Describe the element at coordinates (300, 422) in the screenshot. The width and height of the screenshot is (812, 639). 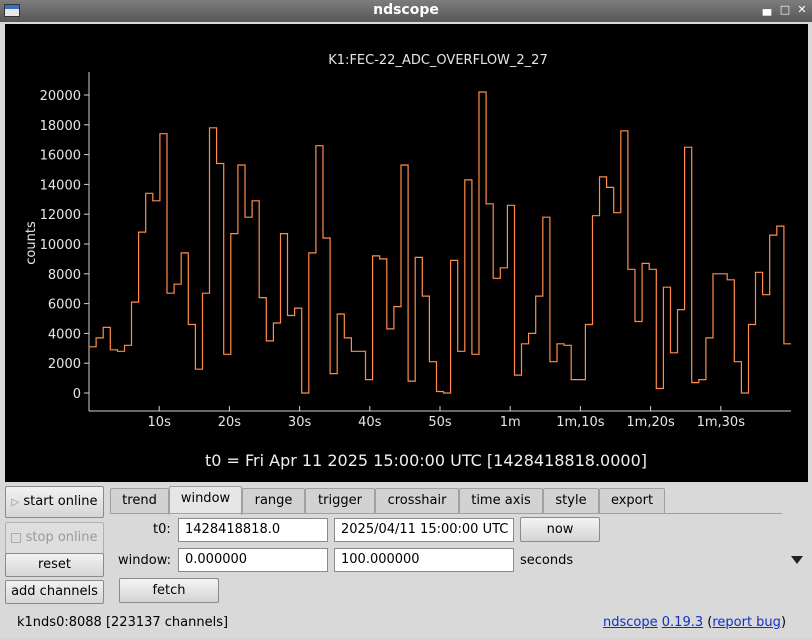
I see `x-tick-label: 30s` at that location.